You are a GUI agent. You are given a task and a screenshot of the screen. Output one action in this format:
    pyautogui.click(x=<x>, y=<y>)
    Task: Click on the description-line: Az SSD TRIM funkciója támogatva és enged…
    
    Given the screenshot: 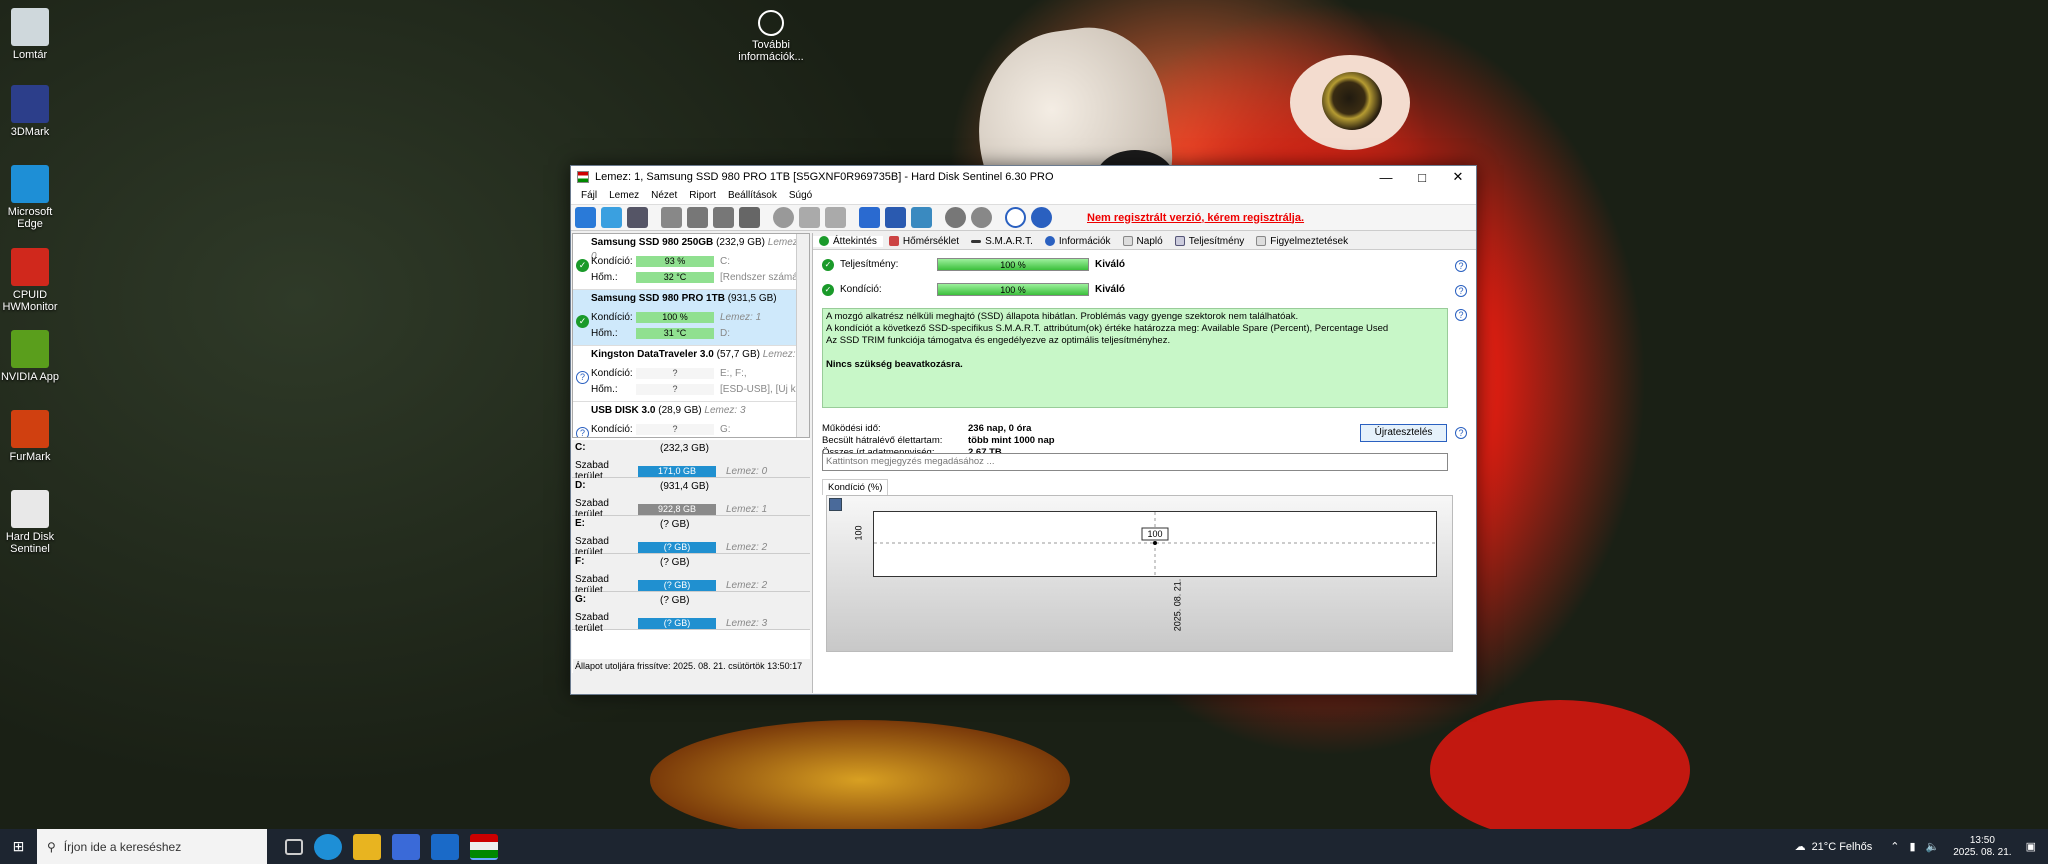 What is the action you would take?
    pyautogui.click(x=998, y=340)
    